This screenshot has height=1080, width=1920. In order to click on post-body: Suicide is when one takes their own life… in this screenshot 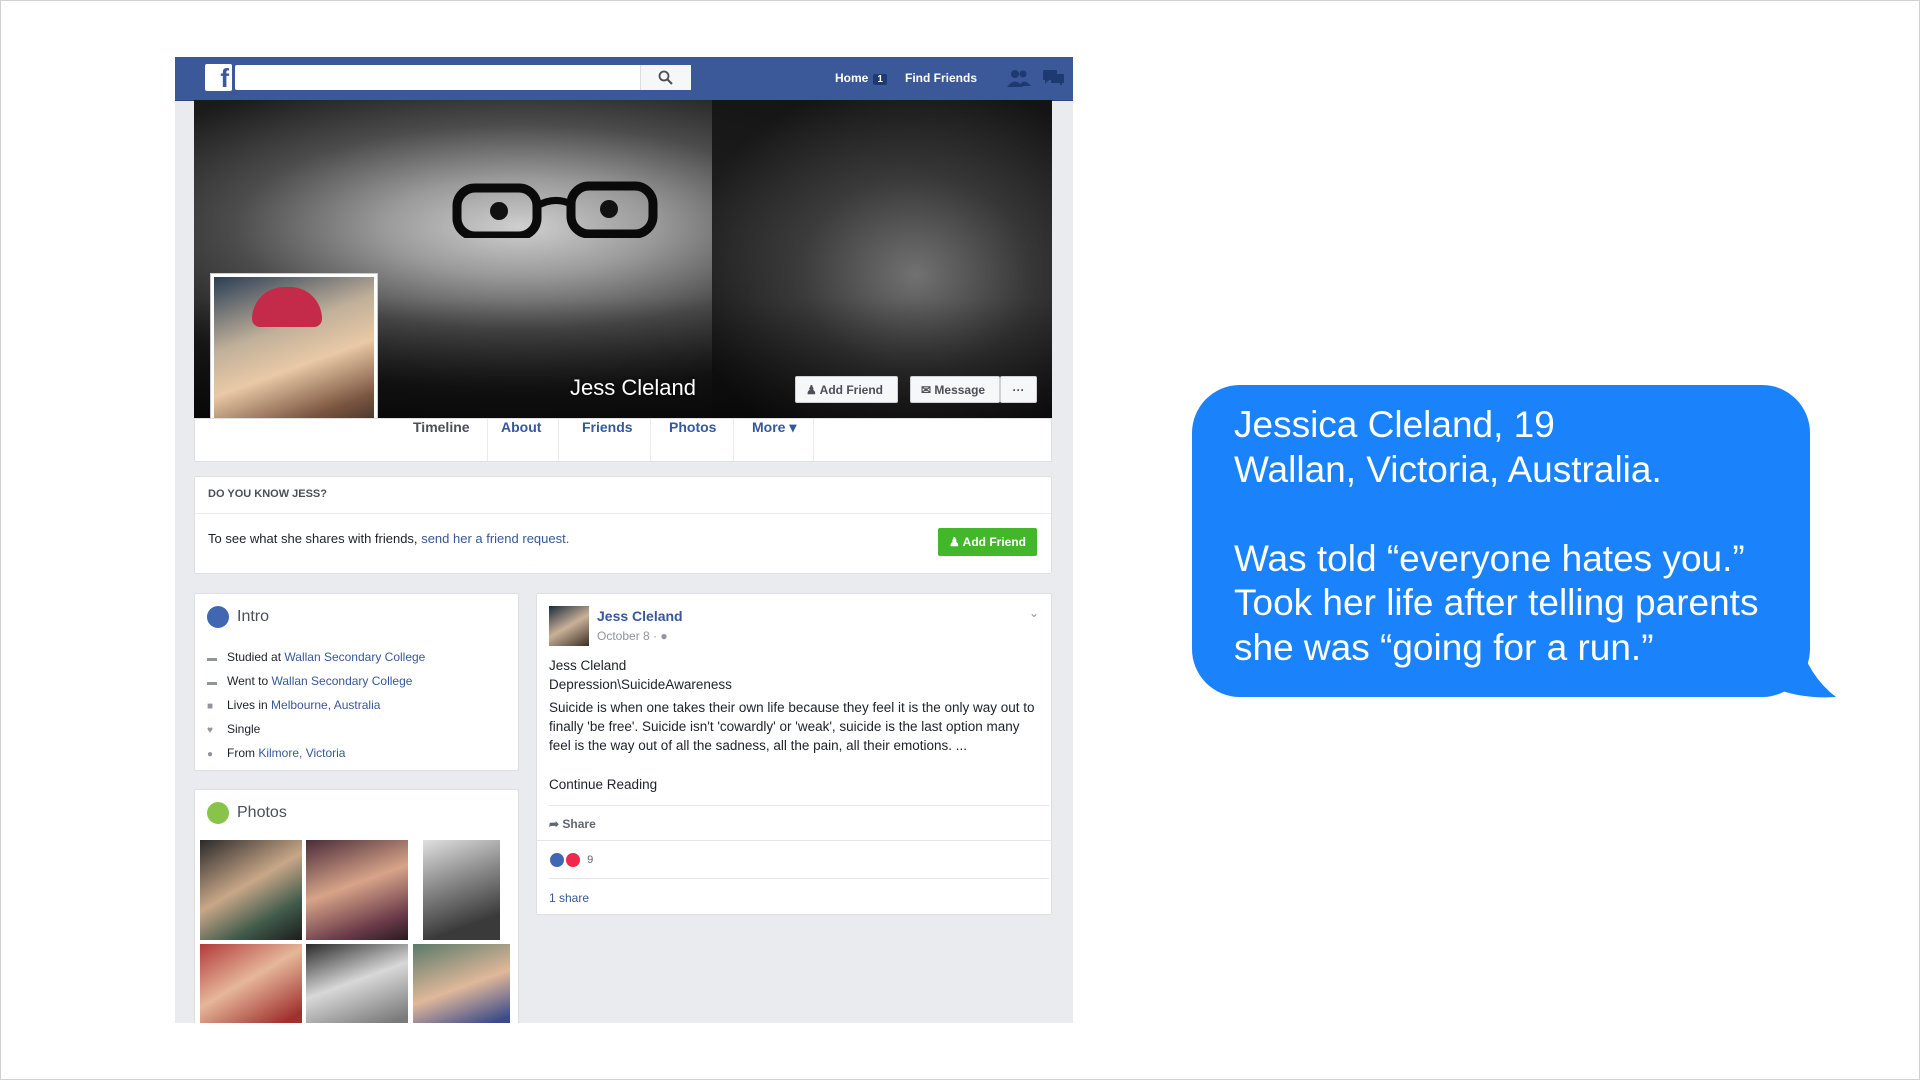, I will do `click(792, 726)`.